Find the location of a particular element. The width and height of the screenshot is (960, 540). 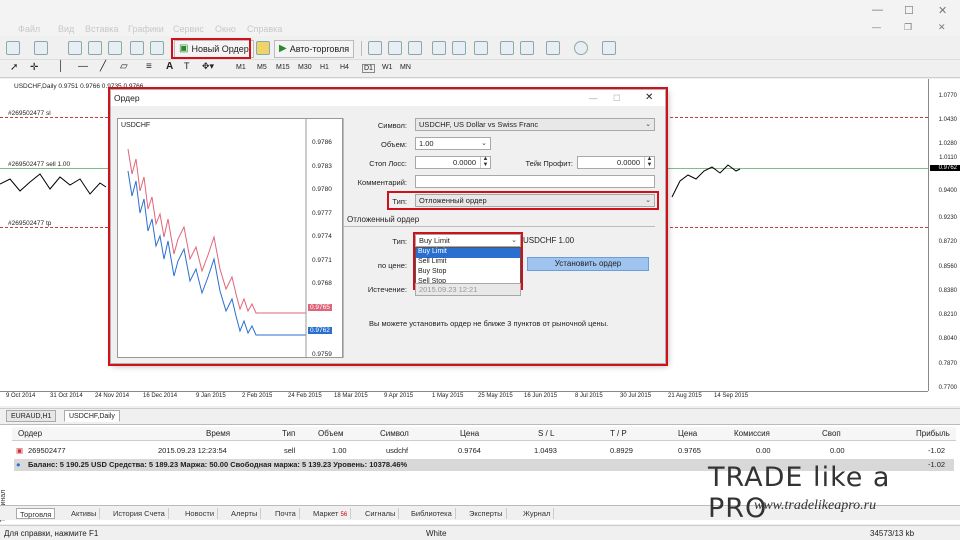

tab-signals: Сигналы is located at coordinates (381, 513).